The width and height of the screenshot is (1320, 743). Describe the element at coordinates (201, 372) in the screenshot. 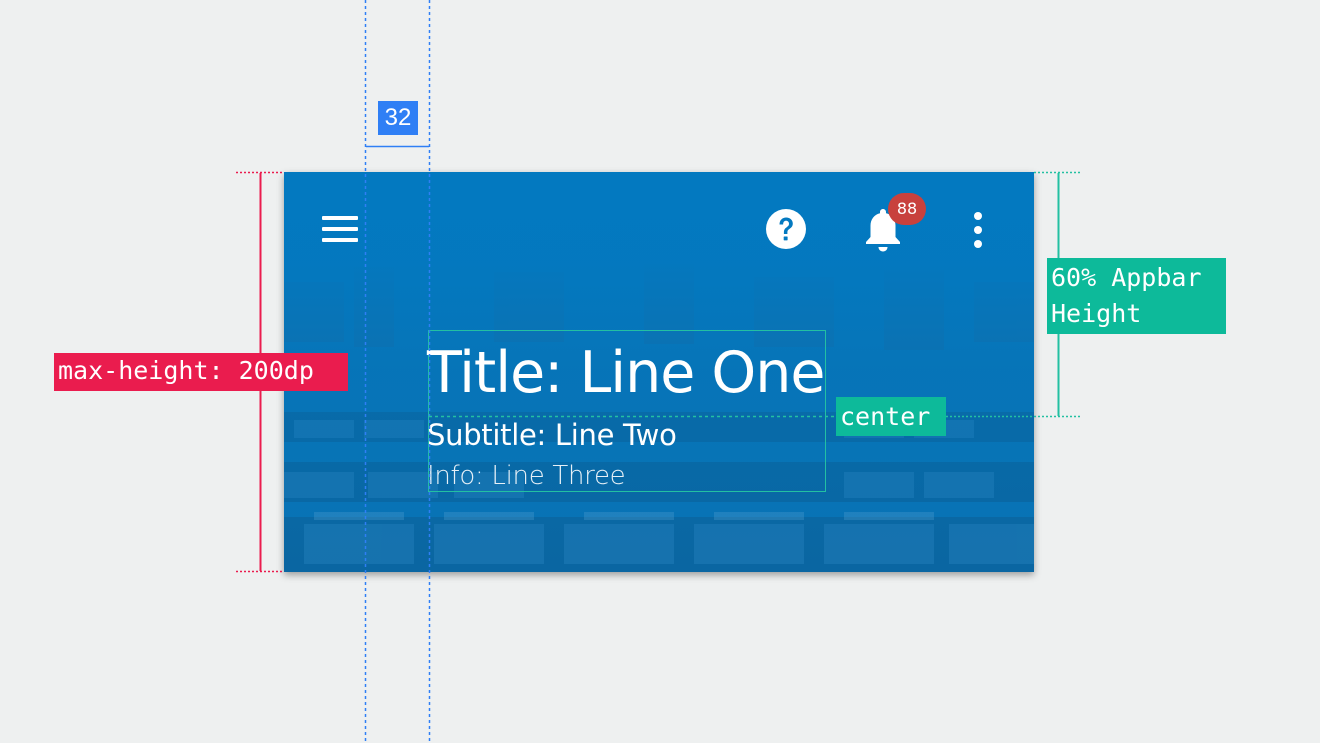

I see `max-height-label: max-height: 200dp` at that location.